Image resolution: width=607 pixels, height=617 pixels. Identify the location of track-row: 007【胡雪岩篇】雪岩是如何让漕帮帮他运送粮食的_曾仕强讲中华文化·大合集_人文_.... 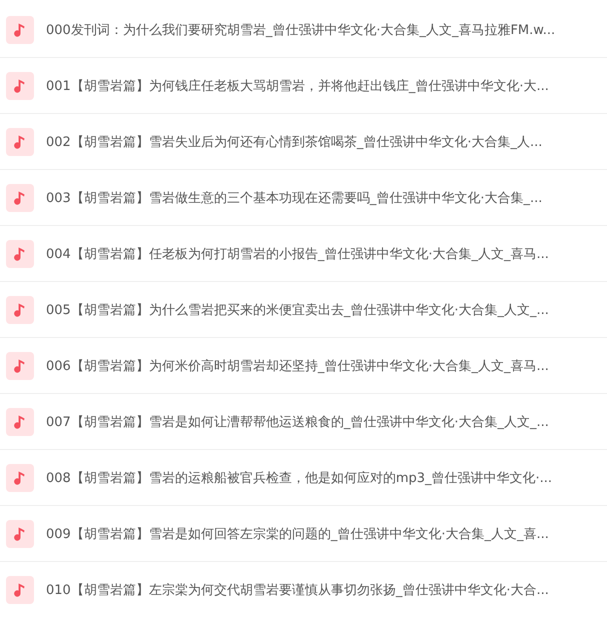
(303, 422).